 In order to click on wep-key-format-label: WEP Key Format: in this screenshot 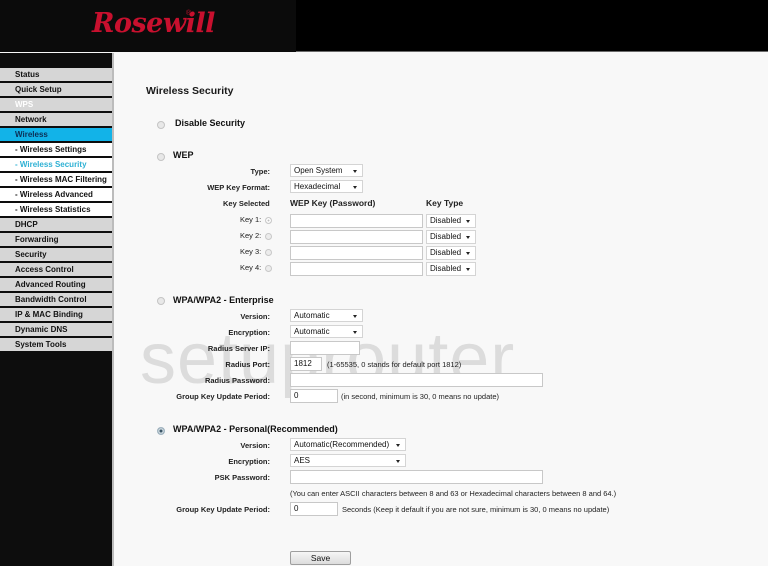, I will do `click(238, 187)`.